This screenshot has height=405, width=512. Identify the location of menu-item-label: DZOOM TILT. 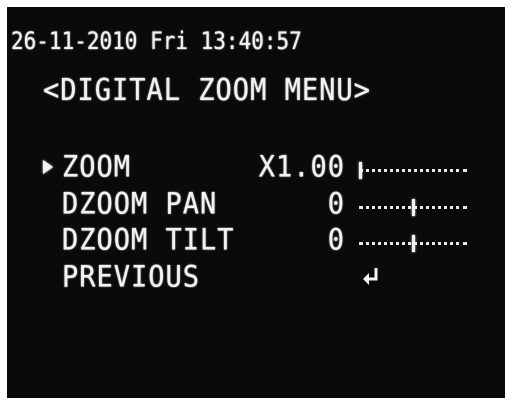
(148, 240).